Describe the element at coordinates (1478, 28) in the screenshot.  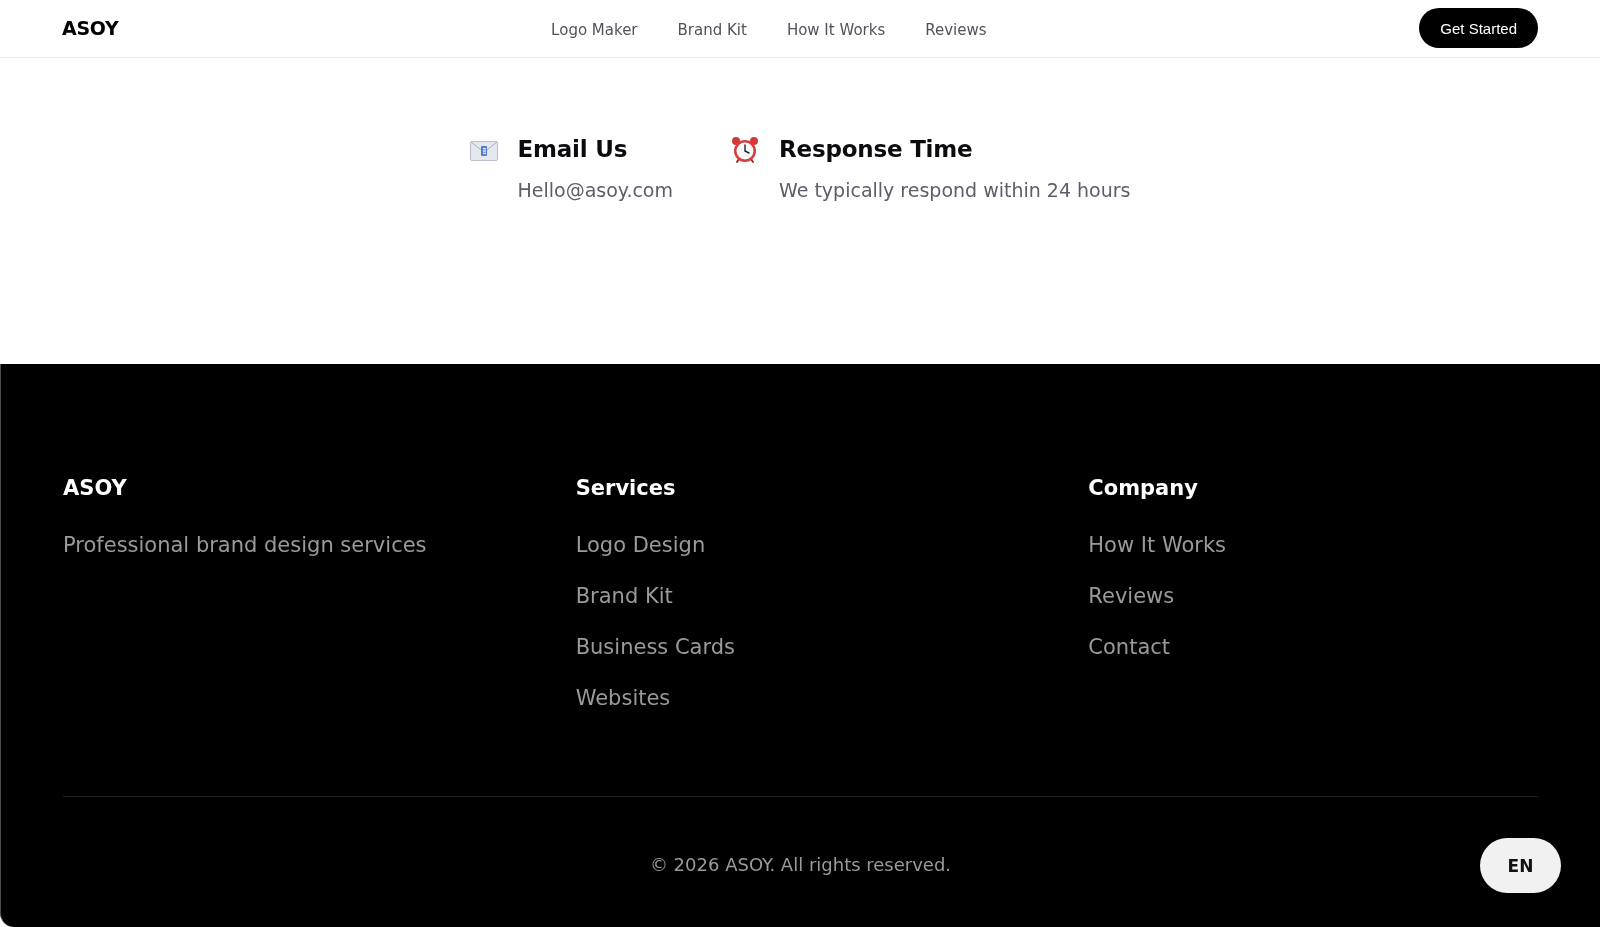
I see `get-started-button: Get Started` at that location.